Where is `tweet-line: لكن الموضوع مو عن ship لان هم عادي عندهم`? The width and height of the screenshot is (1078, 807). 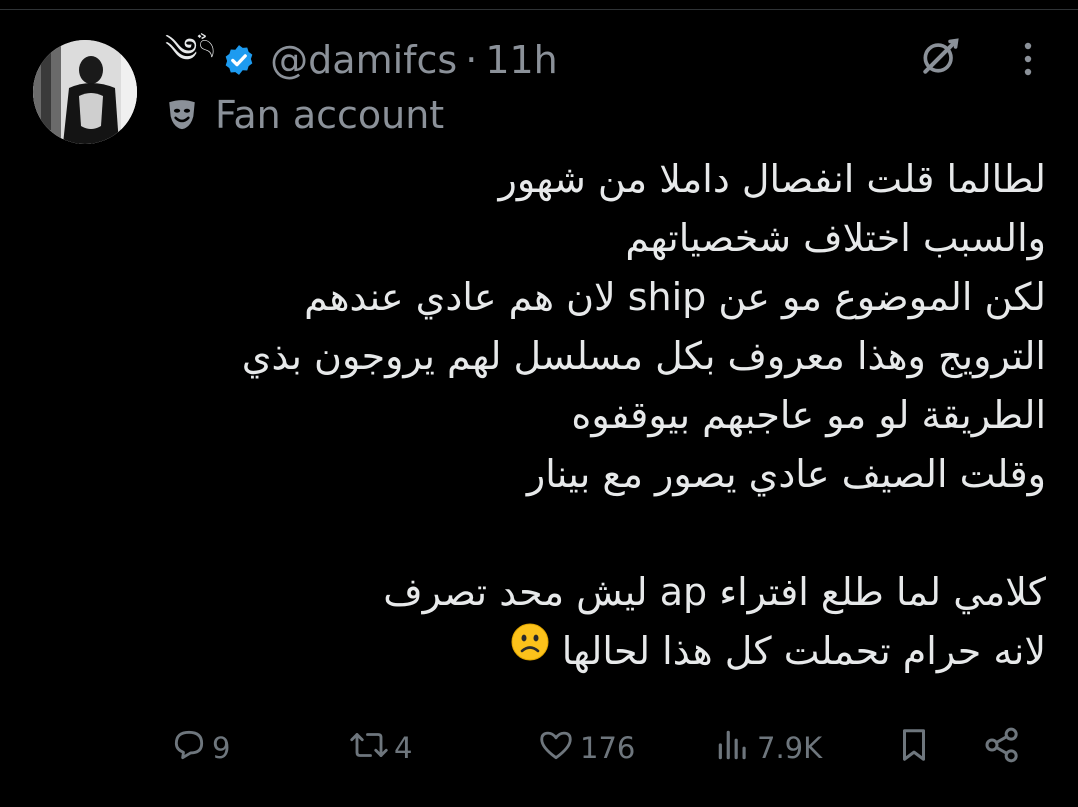 tweet-line: لكن الموضوع مو عن ship لان هم عادي عندهم is located at coordinates (675, 297).